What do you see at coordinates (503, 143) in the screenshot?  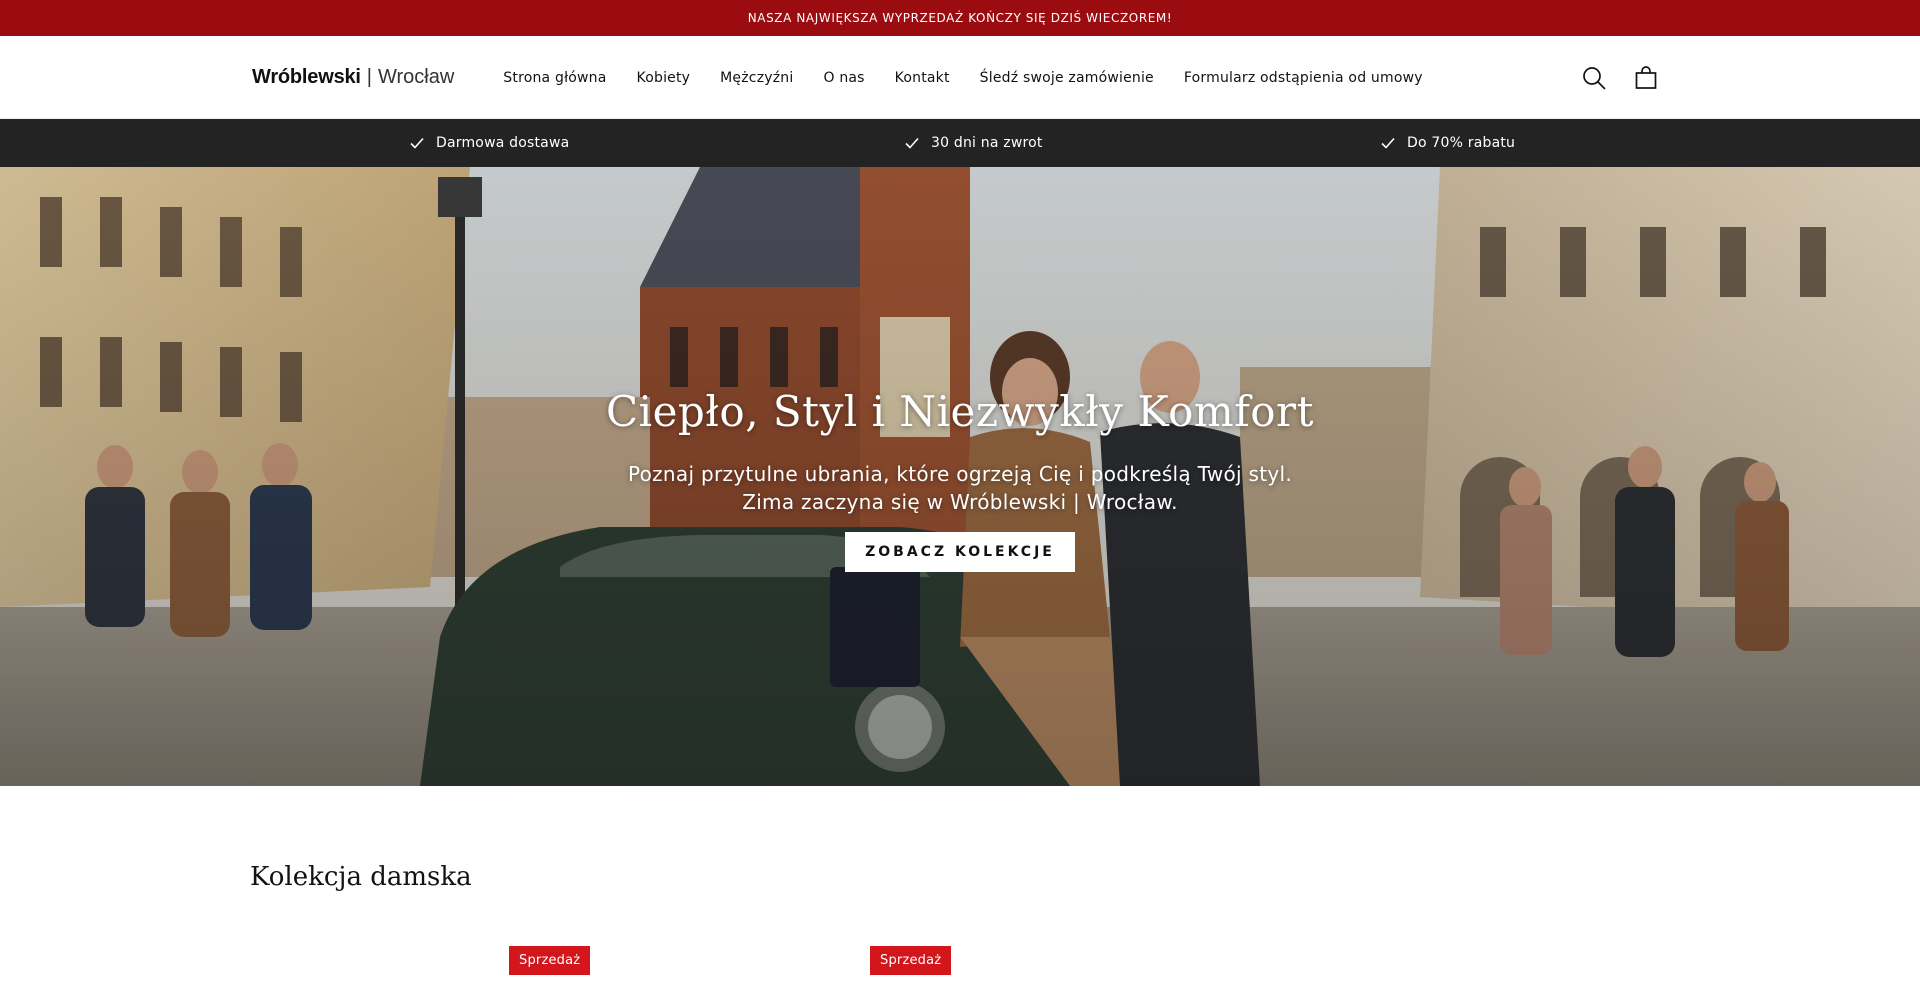 I see `benefit-label: Darmowa dostawa` at bounding box center [503, 143].